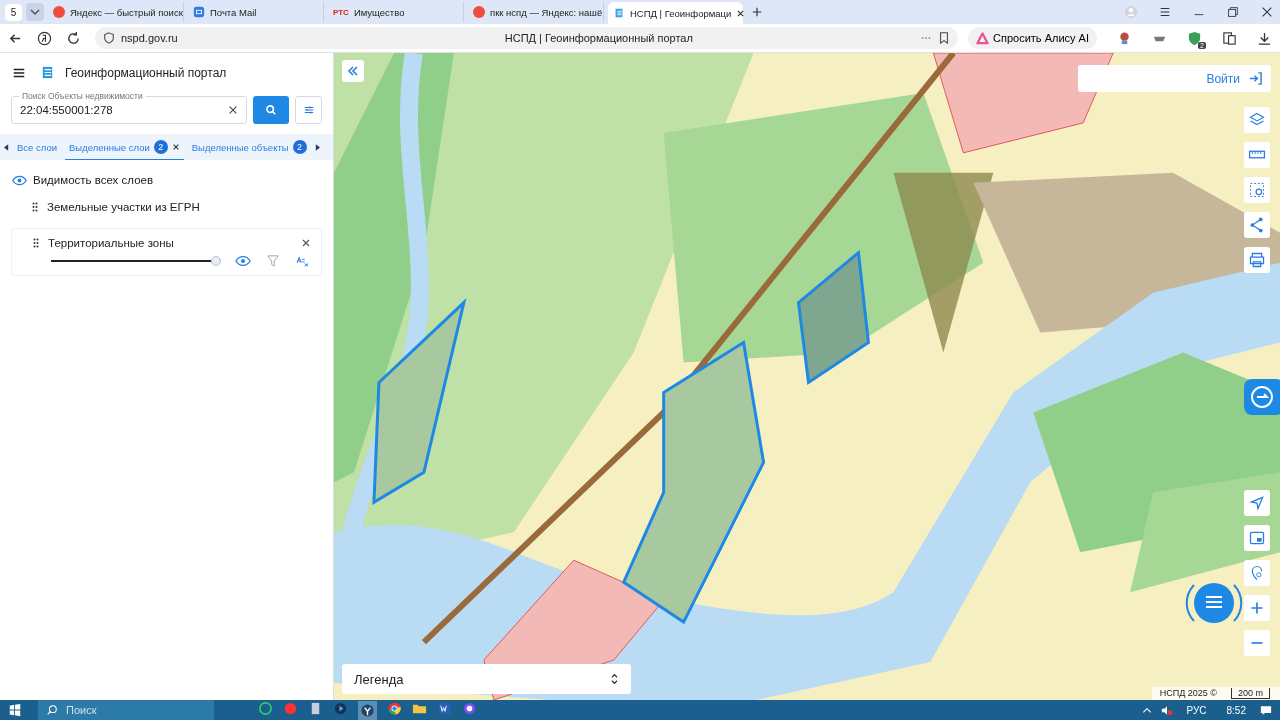 The height and width of the screenshot is (720, 1280). What do you see at coordinates (73, 38) in the screenshot?
I see `reload-icon` at bounding box center [73, 38].